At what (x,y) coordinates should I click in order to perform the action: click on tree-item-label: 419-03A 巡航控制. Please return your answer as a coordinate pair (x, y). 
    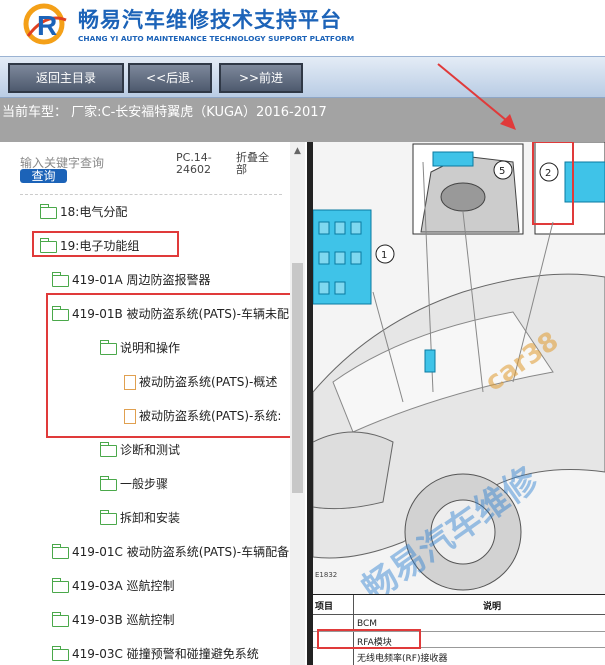
    Looking at the image, I should click on (123, 586).